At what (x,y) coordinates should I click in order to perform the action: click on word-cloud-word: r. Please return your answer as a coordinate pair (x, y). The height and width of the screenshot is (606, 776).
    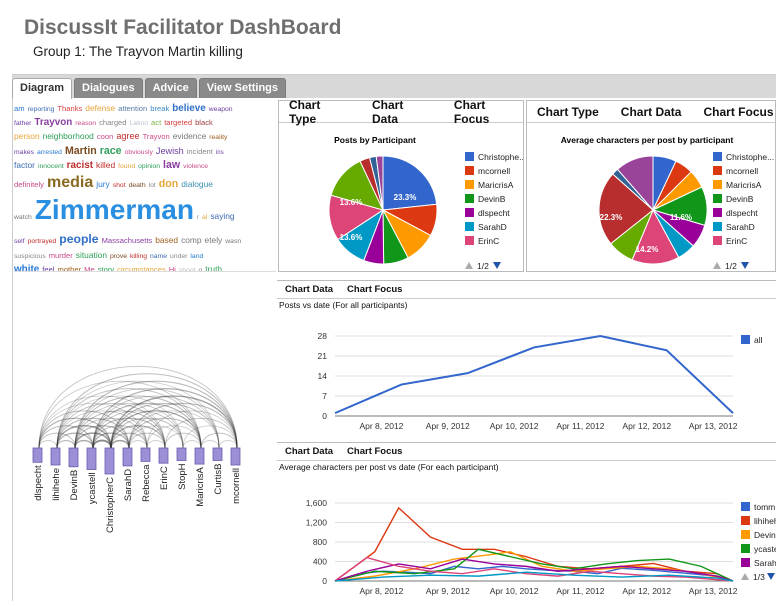
    Looking at the image, I should click on (198, 217).